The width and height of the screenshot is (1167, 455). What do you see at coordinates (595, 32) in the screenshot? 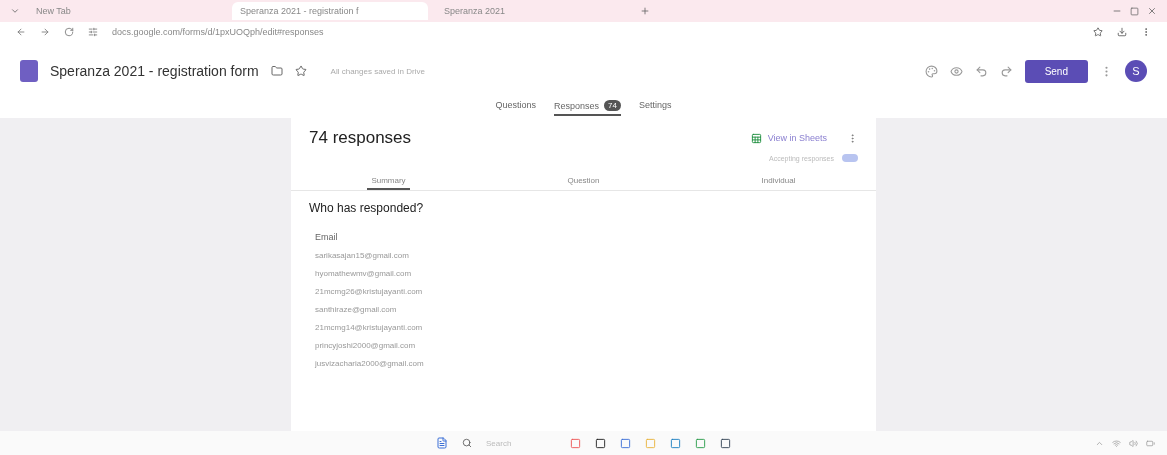
I see `address-field: docs.google.com/forms/d/1pxUOQph/edit#responses` at bounding box center [595, 32].